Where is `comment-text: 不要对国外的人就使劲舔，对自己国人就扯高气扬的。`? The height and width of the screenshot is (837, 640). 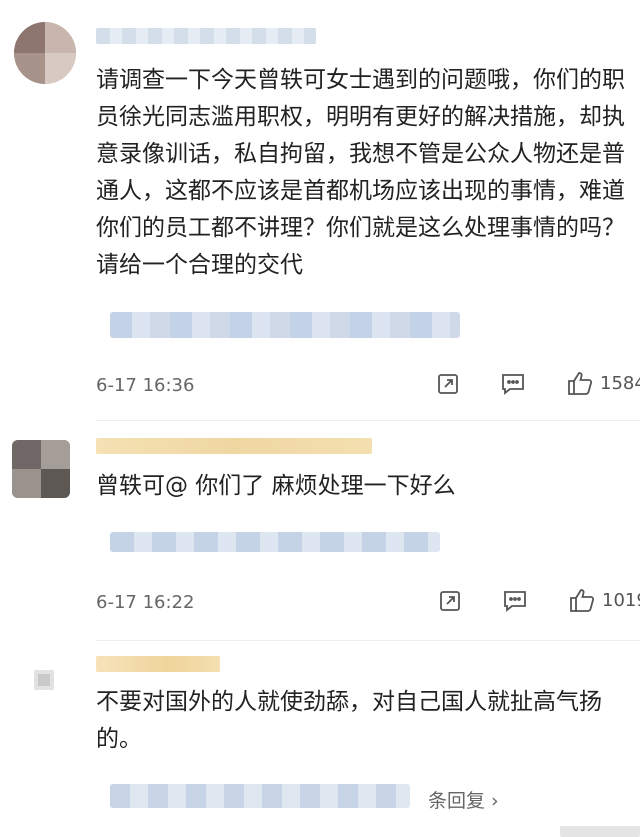 comment-text: 不要对国外的人就使劲舔，对自己国人就扯高气扬的。 is located at coordinates (349, 720).